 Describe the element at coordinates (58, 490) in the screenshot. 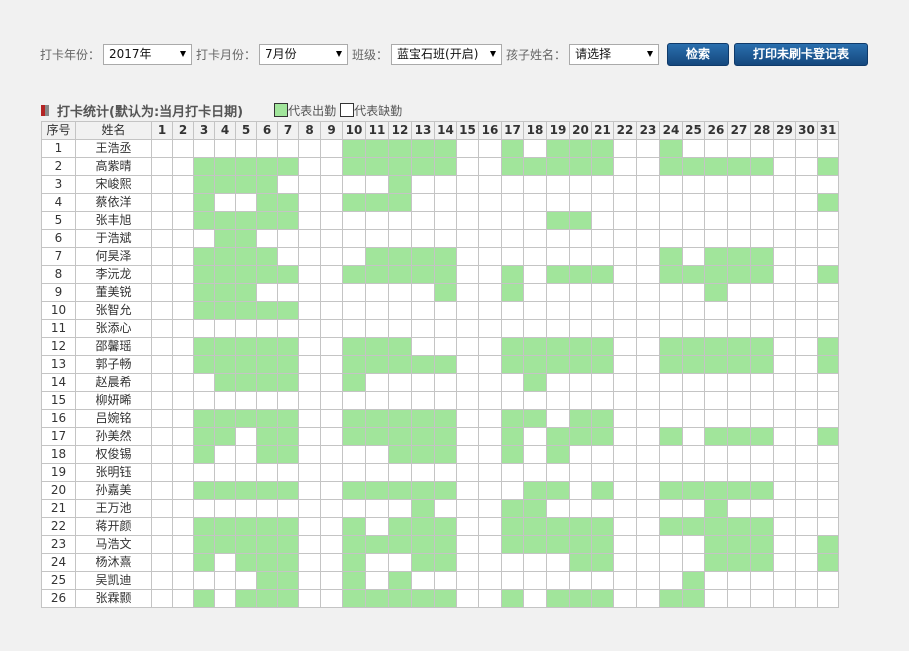

I see `row-index: 20` at that location.